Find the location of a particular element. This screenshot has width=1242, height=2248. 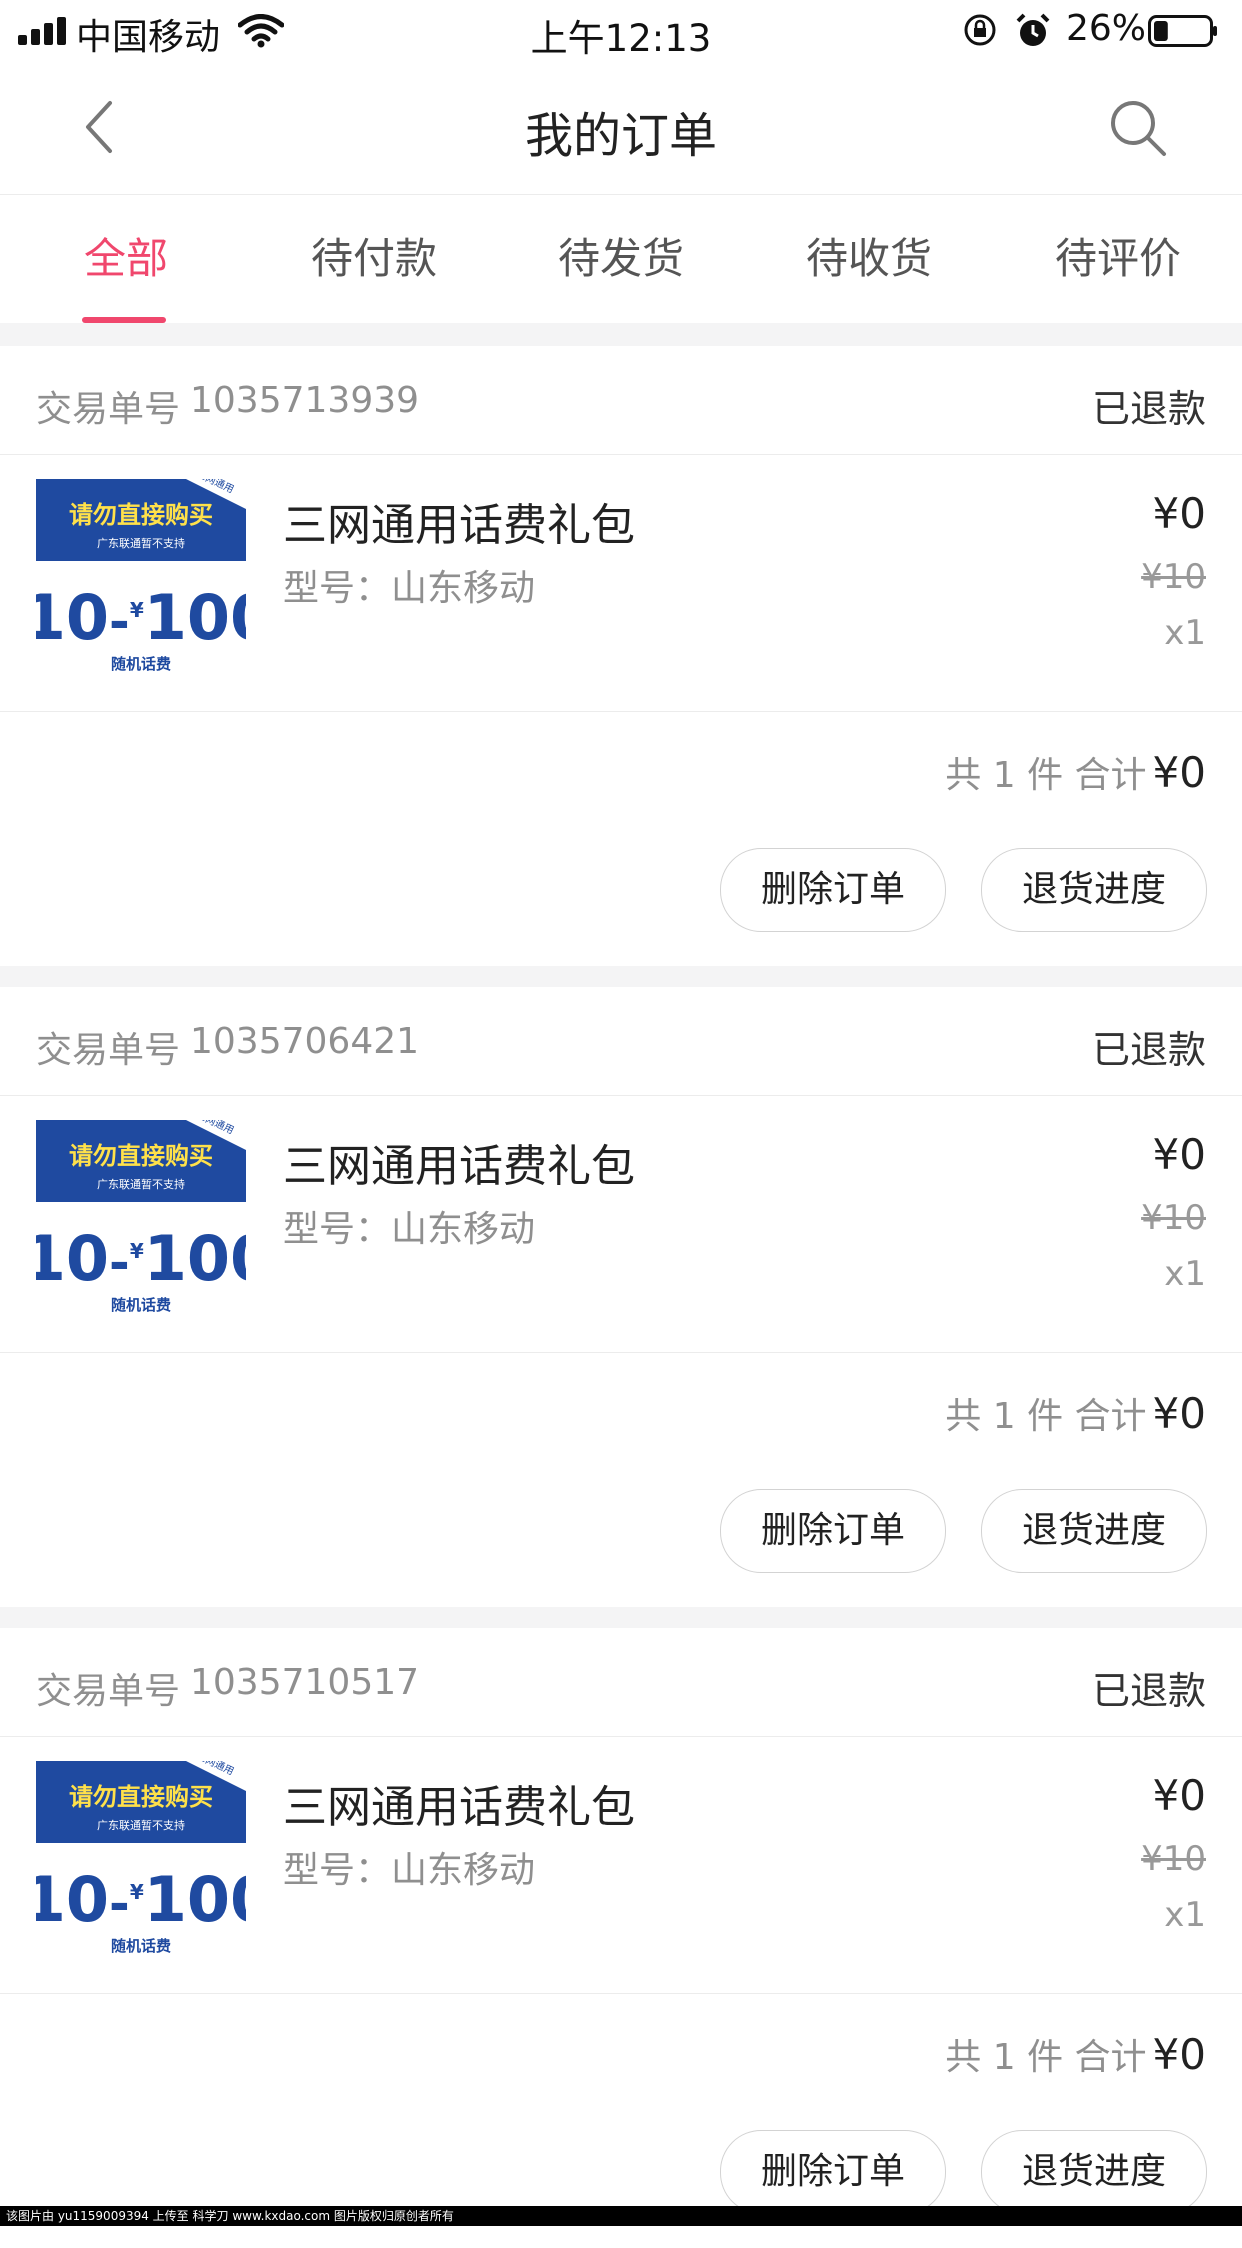

tab-pending-review: 待评价 is located at coordinates (1118, 255).